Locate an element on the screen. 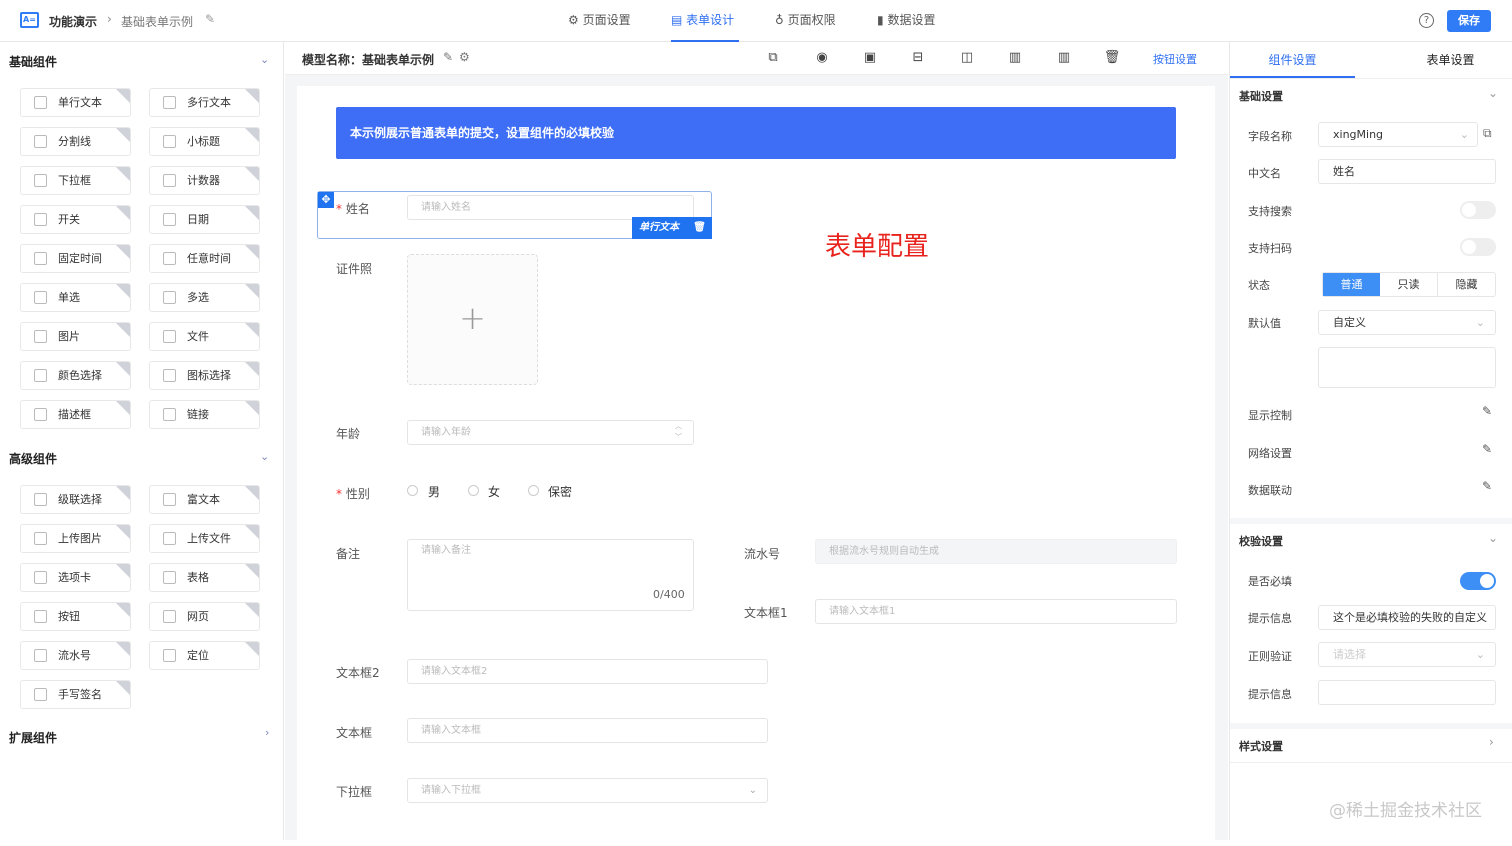 The height and width of the screenshot is (846, 1512). scan-toggle is located at coordinates (1478, 247).